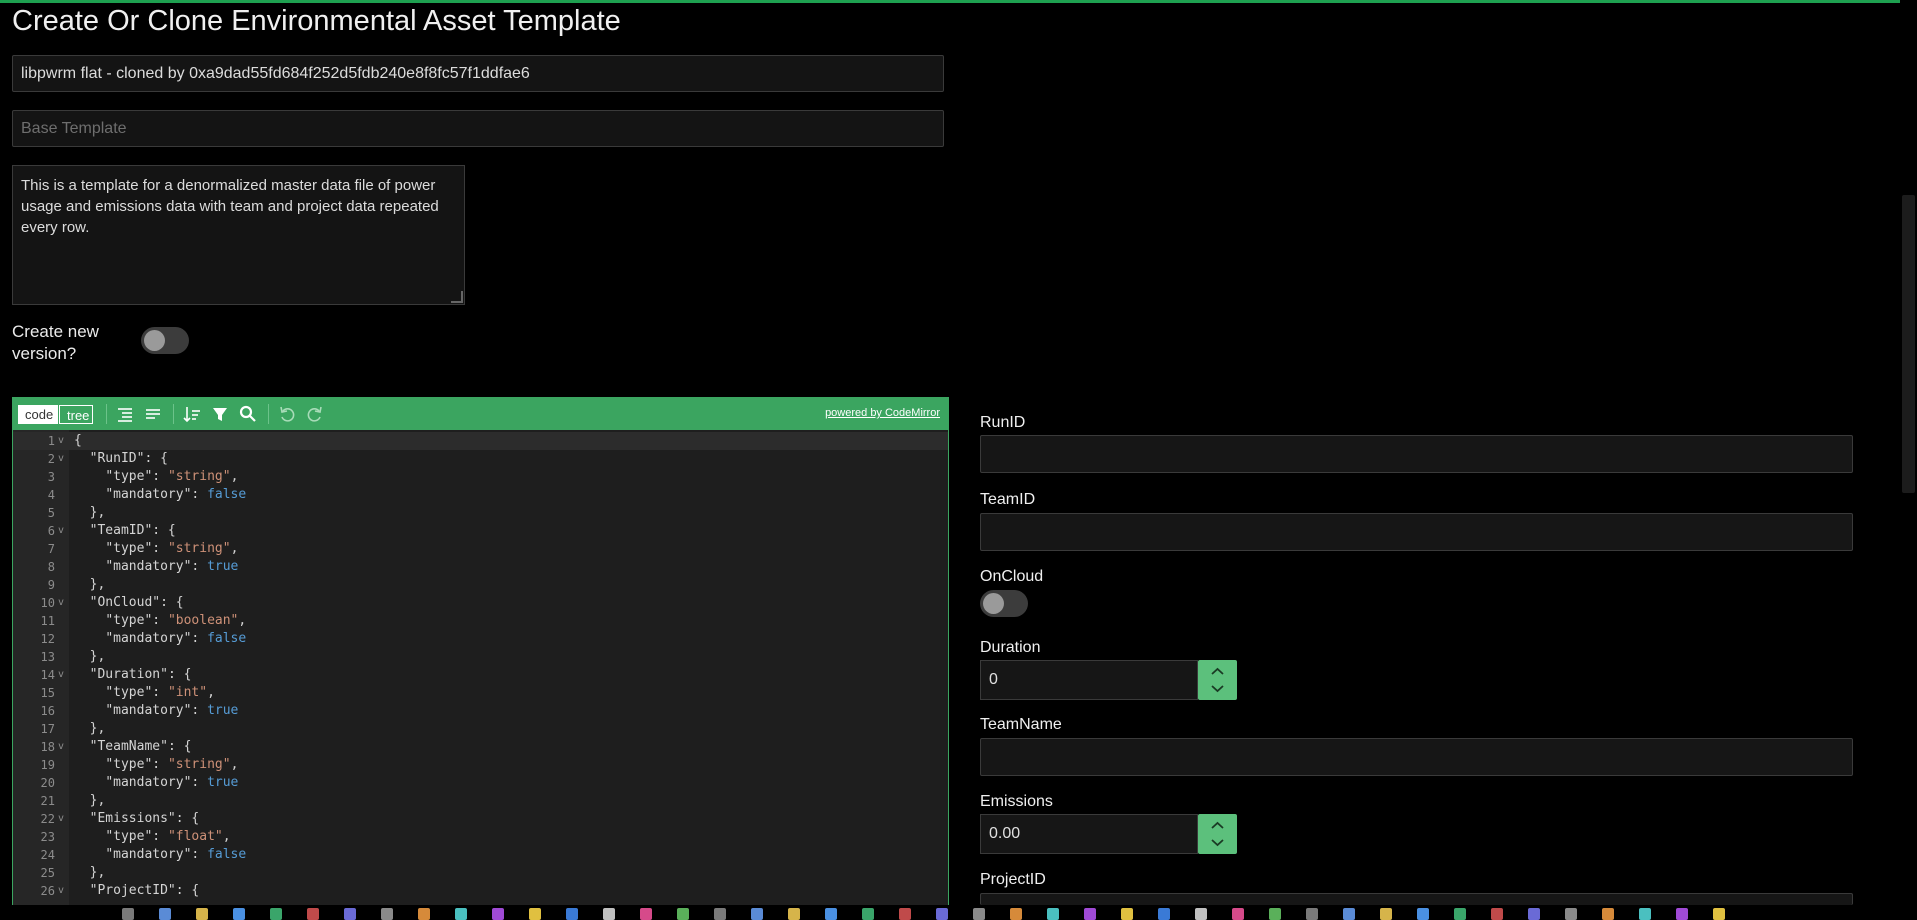 The height and width of the screenshot is (920, 1917). I want to click on code-line: 16 "mandatory": true, so click(480, 711).